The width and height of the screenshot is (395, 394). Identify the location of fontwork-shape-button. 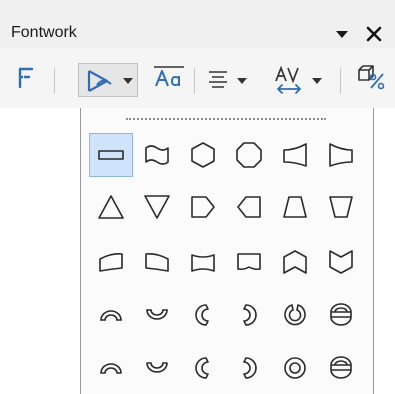
(108, 80).